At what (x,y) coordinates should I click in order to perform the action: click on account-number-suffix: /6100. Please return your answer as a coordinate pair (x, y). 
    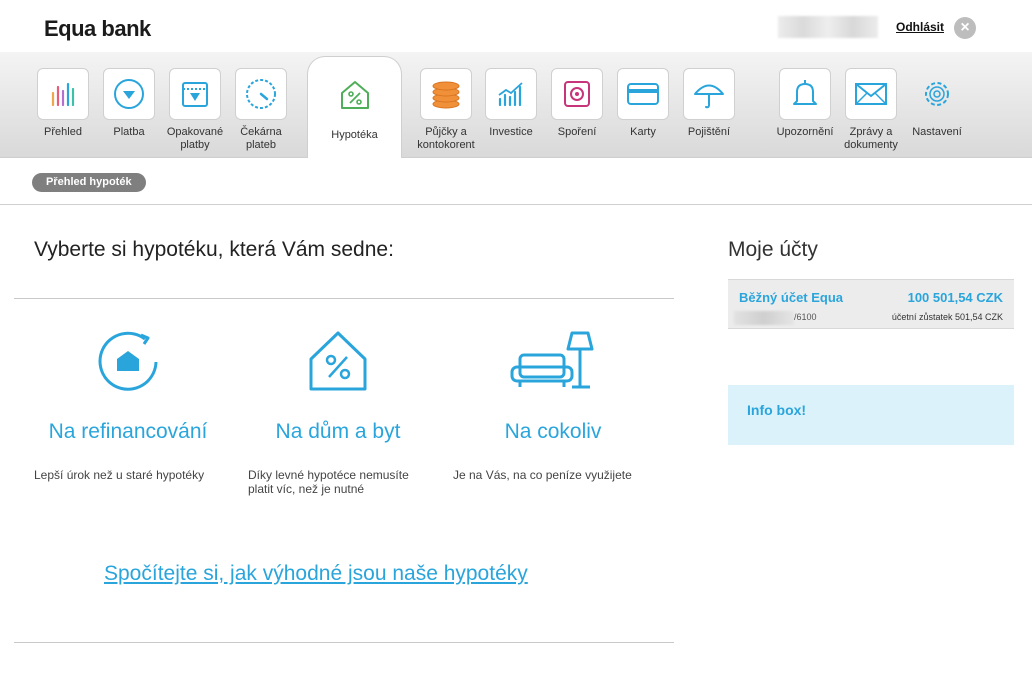
    Looking at the image, I should click on (805, 317).